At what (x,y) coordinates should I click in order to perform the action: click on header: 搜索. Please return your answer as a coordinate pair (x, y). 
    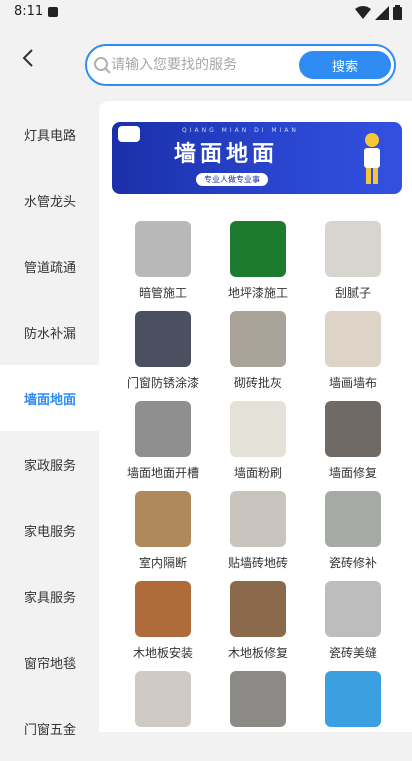
    Looking at the image, I should click on (206, 62).